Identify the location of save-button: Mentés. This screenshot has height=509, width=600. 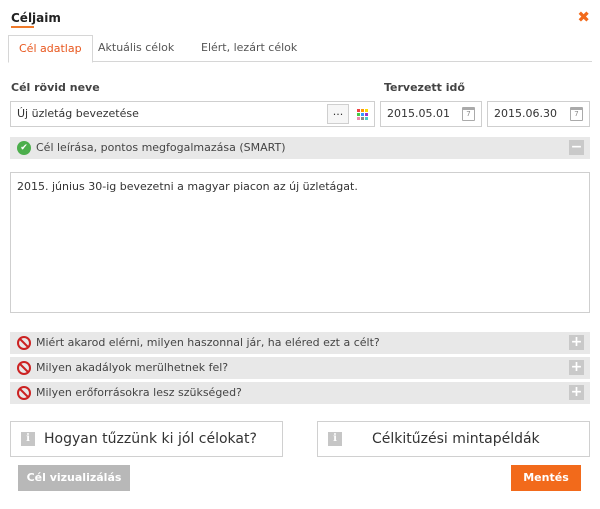
(546, 478).